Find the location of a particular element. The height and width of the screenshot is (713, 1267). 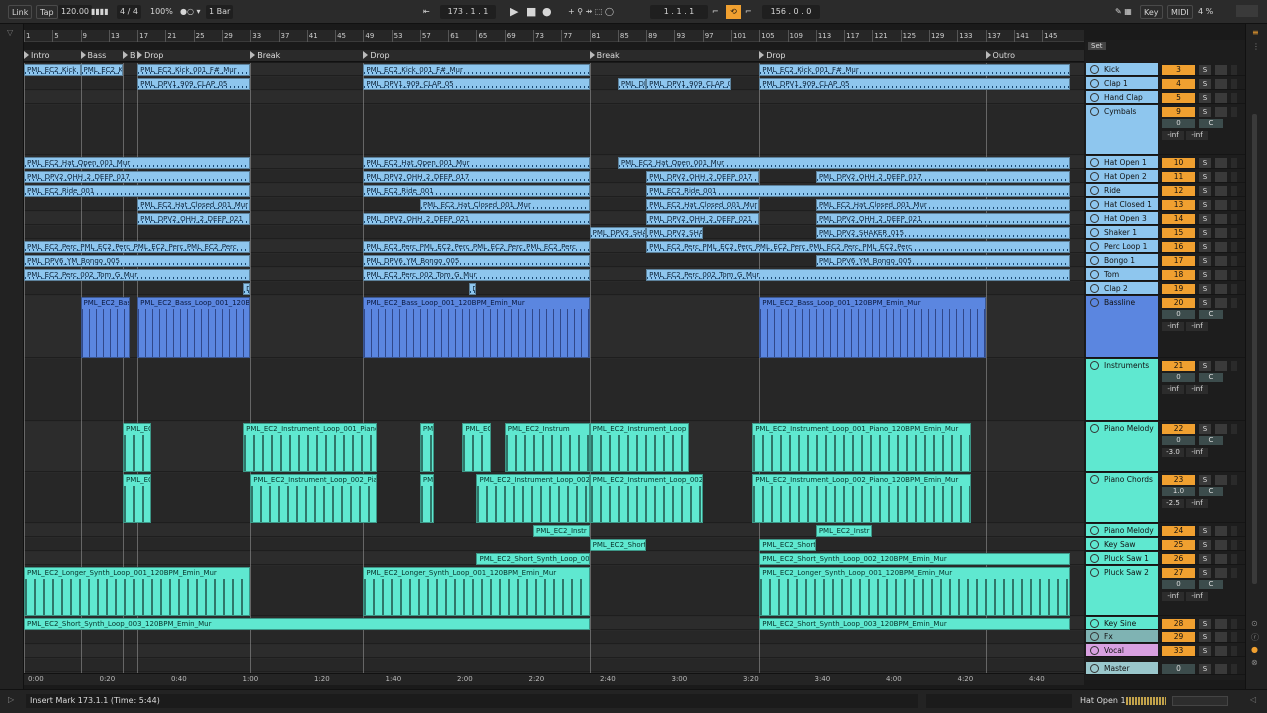

track-header: Piano Melody 24 S is located at coordinates (1165, 530).